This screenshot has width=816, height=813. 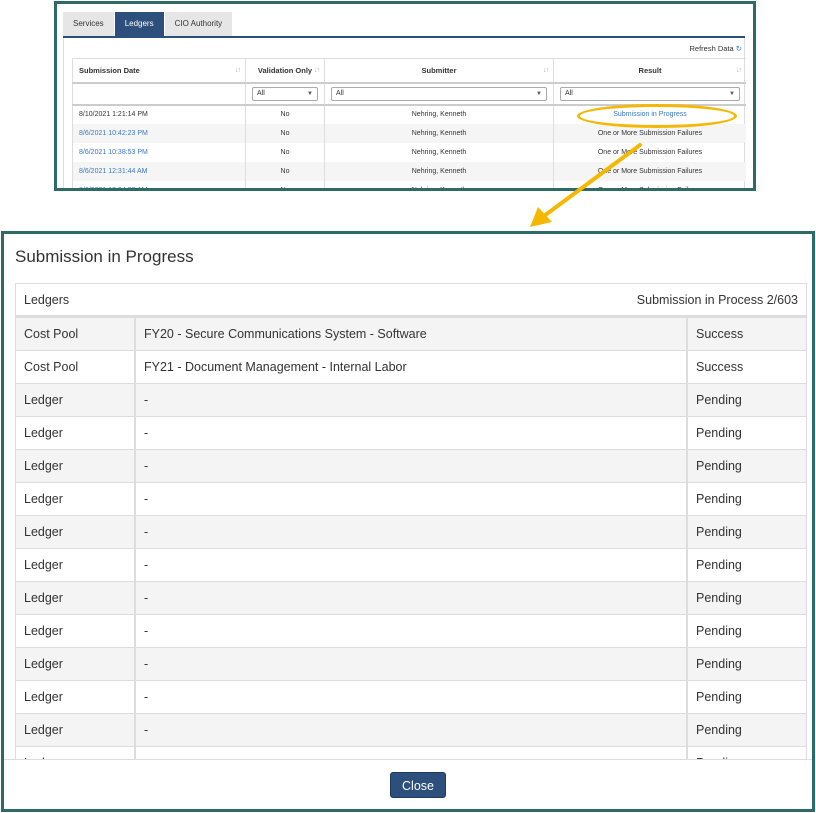 What do you see at coordinates (738, 48) in the screenshot?
I see `refresh-icon: ↻` at bounding box center [738, 48].